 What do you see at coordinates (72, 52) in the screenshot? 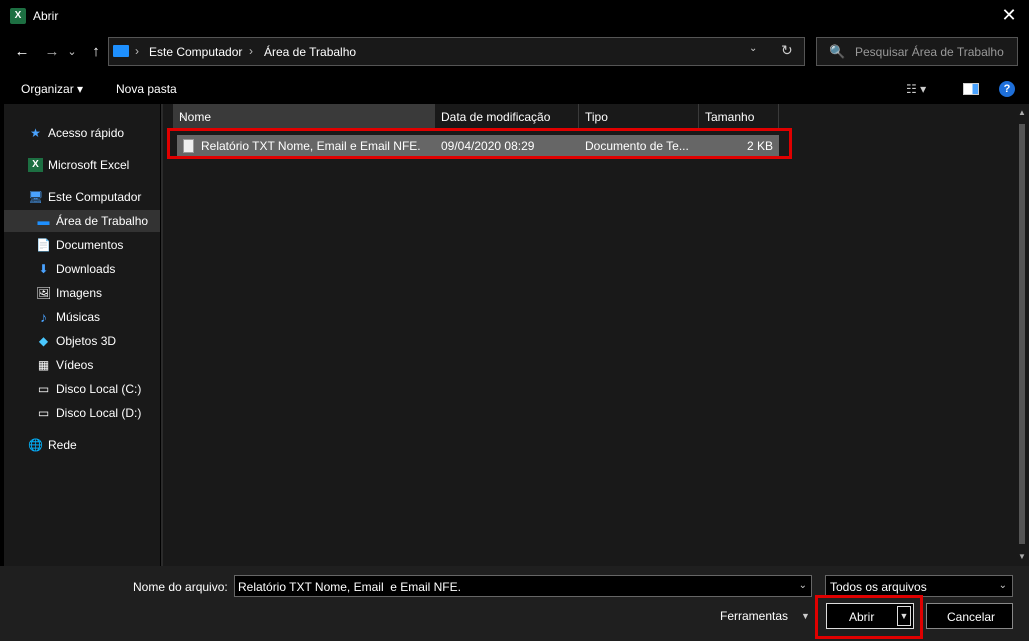
I see `recent-locations-chevron-icon: ⌄` at bounding box center [72, 52].